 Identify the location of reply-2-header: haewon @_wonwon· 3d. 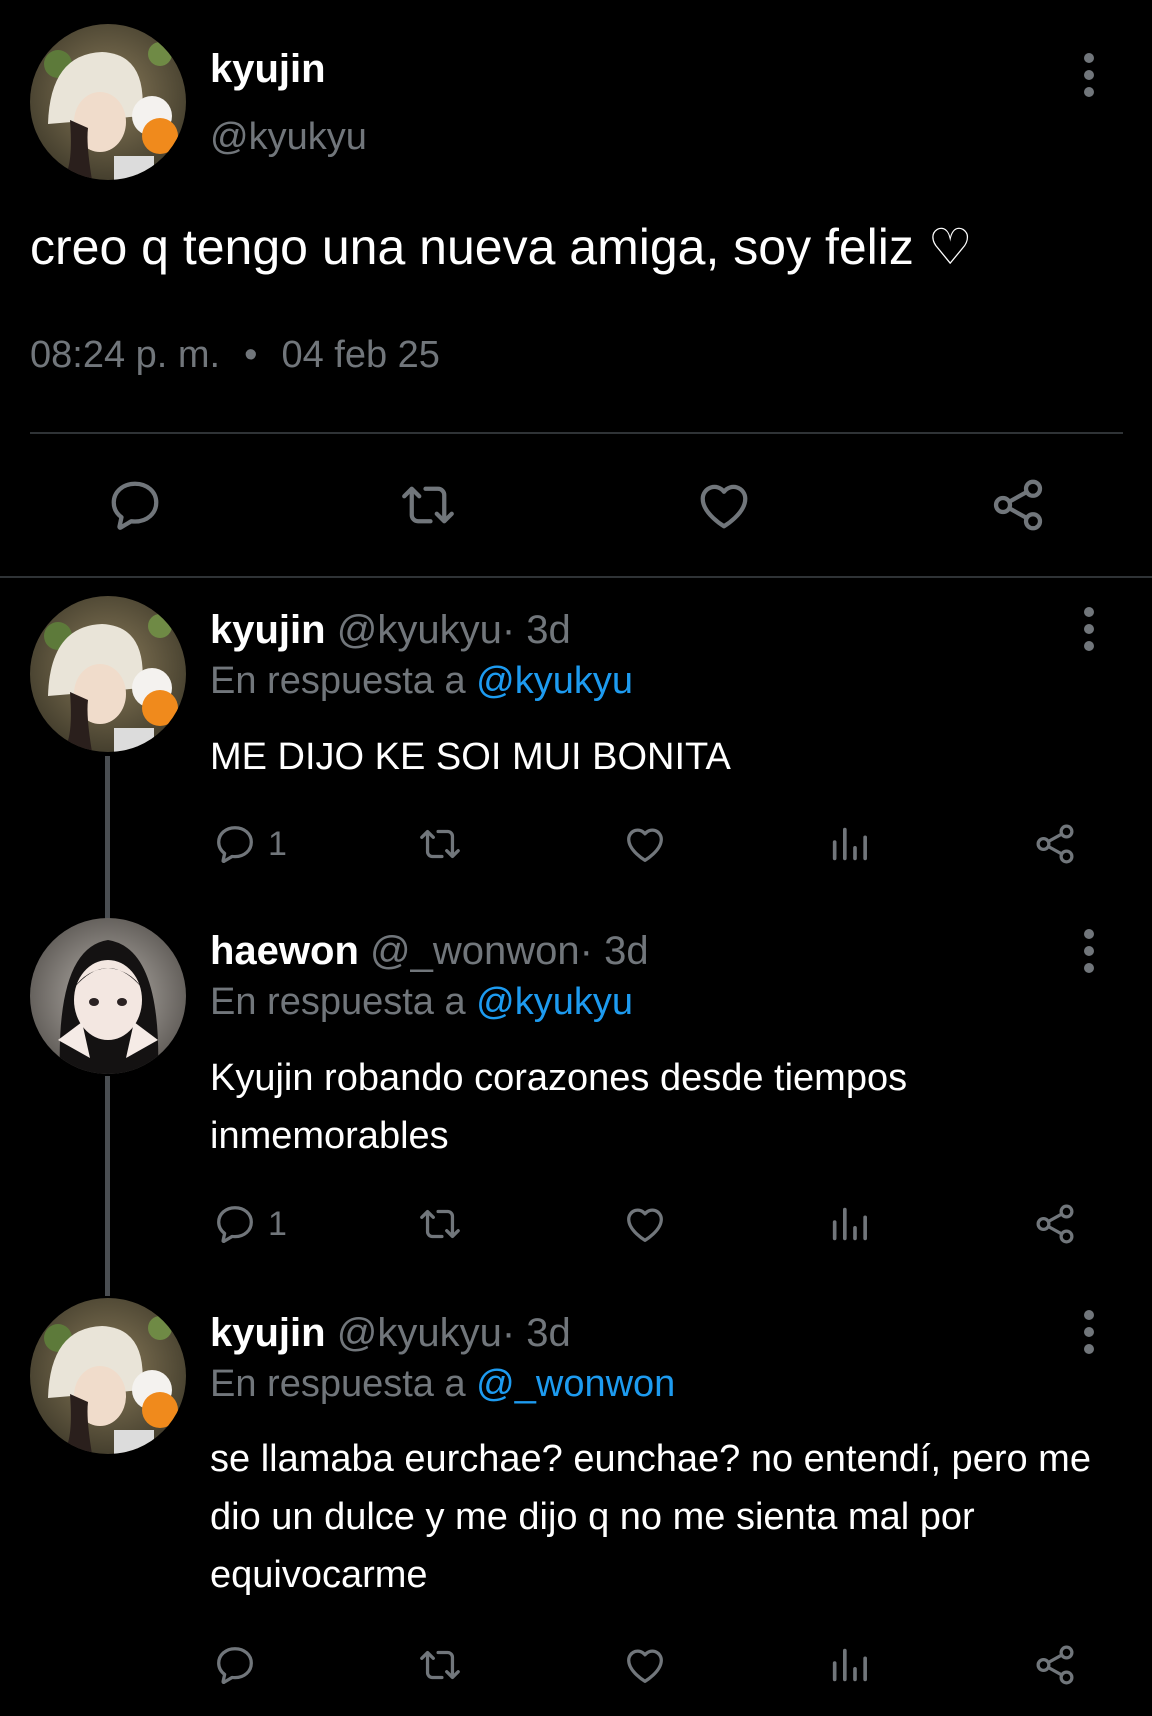
(429, 951).